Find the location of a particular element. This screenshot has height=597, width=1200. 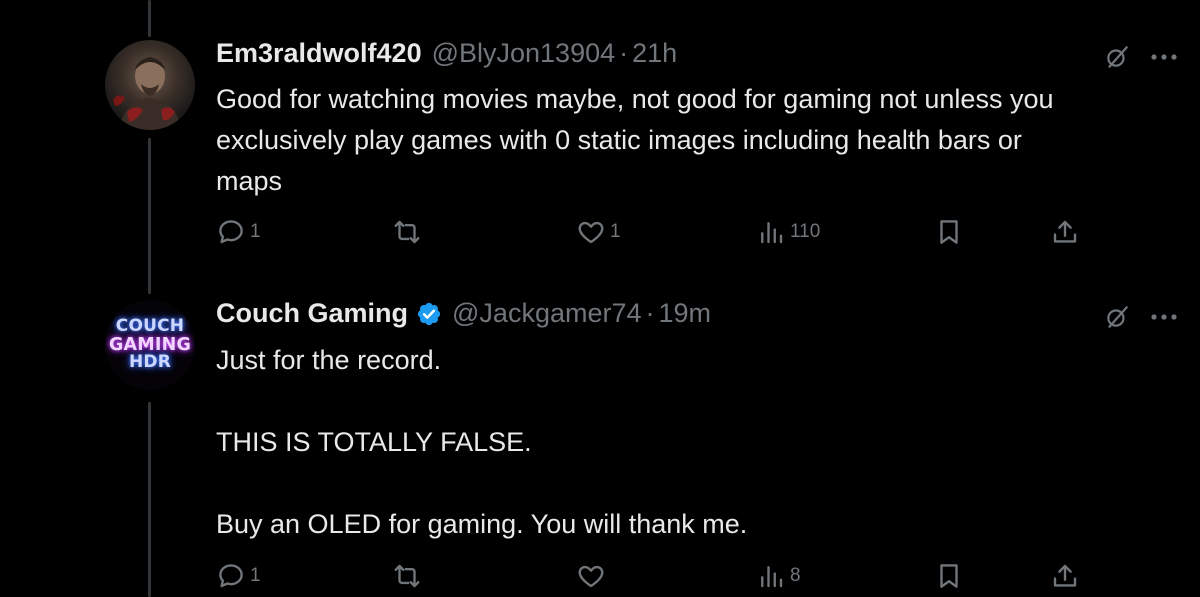

avatar is located at coordinates (150, 85).